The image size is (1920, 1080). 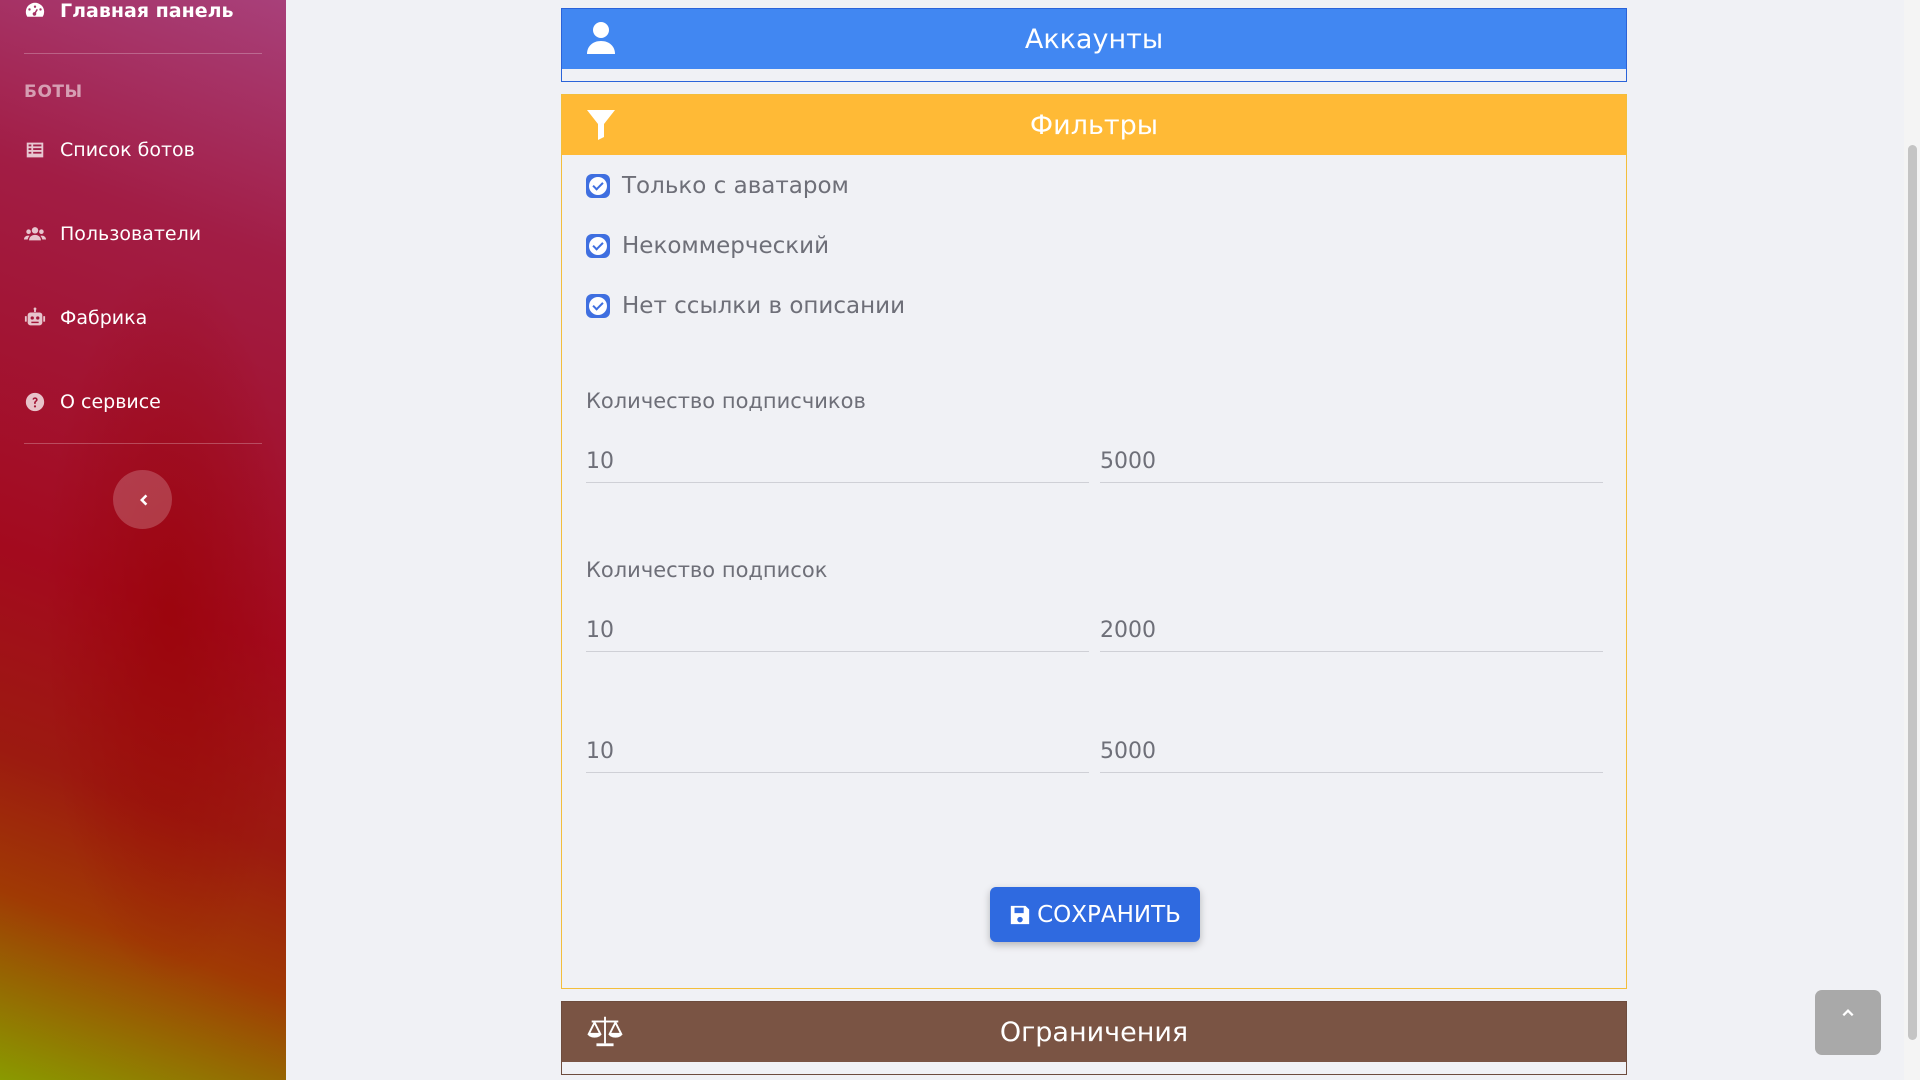 I want to click on save-icon, so click(x=1020, y=914).